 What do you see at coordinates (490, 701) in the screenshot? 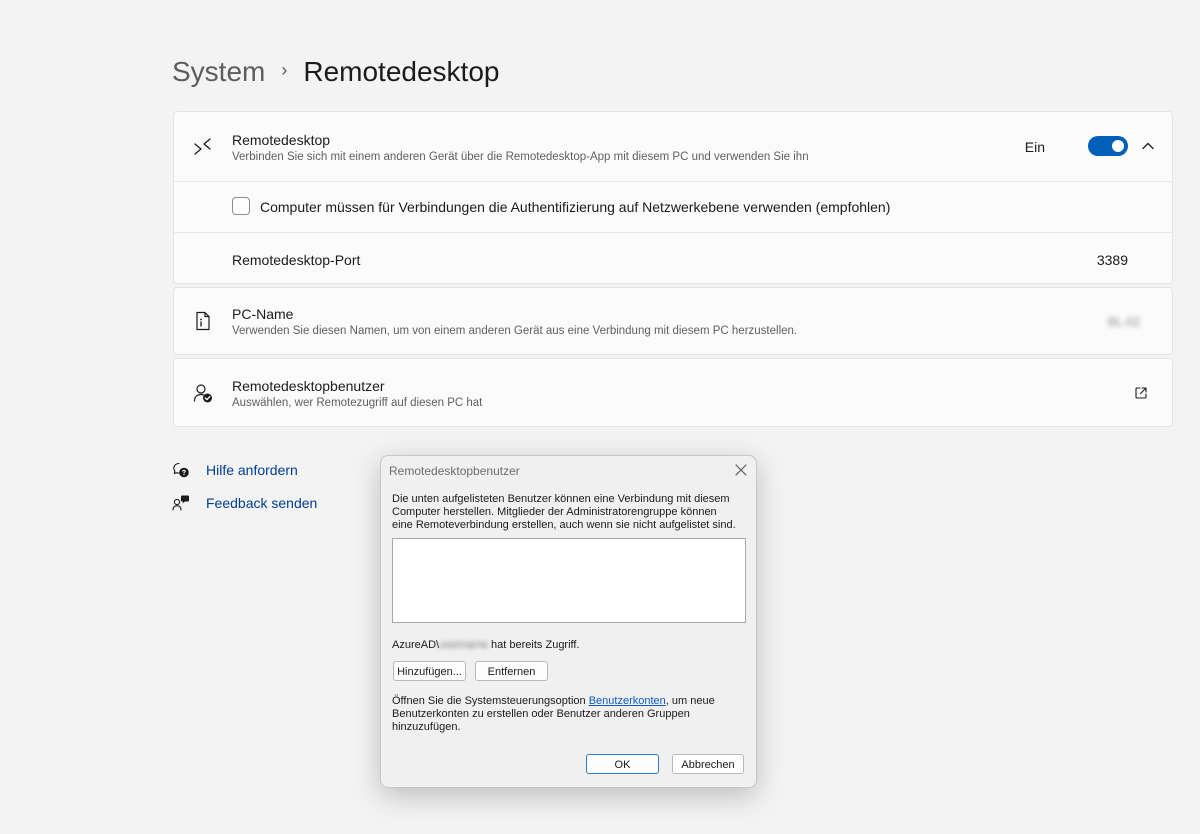
I see `info-prefix: Öffnen Sie die Systemsteuerungsoption` at bounding box center [490, 701].